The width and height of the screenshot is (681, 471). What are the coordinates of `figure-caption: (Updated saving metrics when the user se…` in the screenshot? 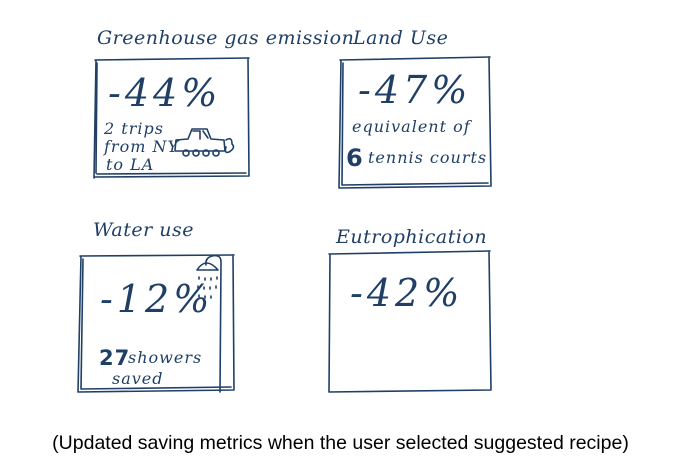 It's located at (340, 443).